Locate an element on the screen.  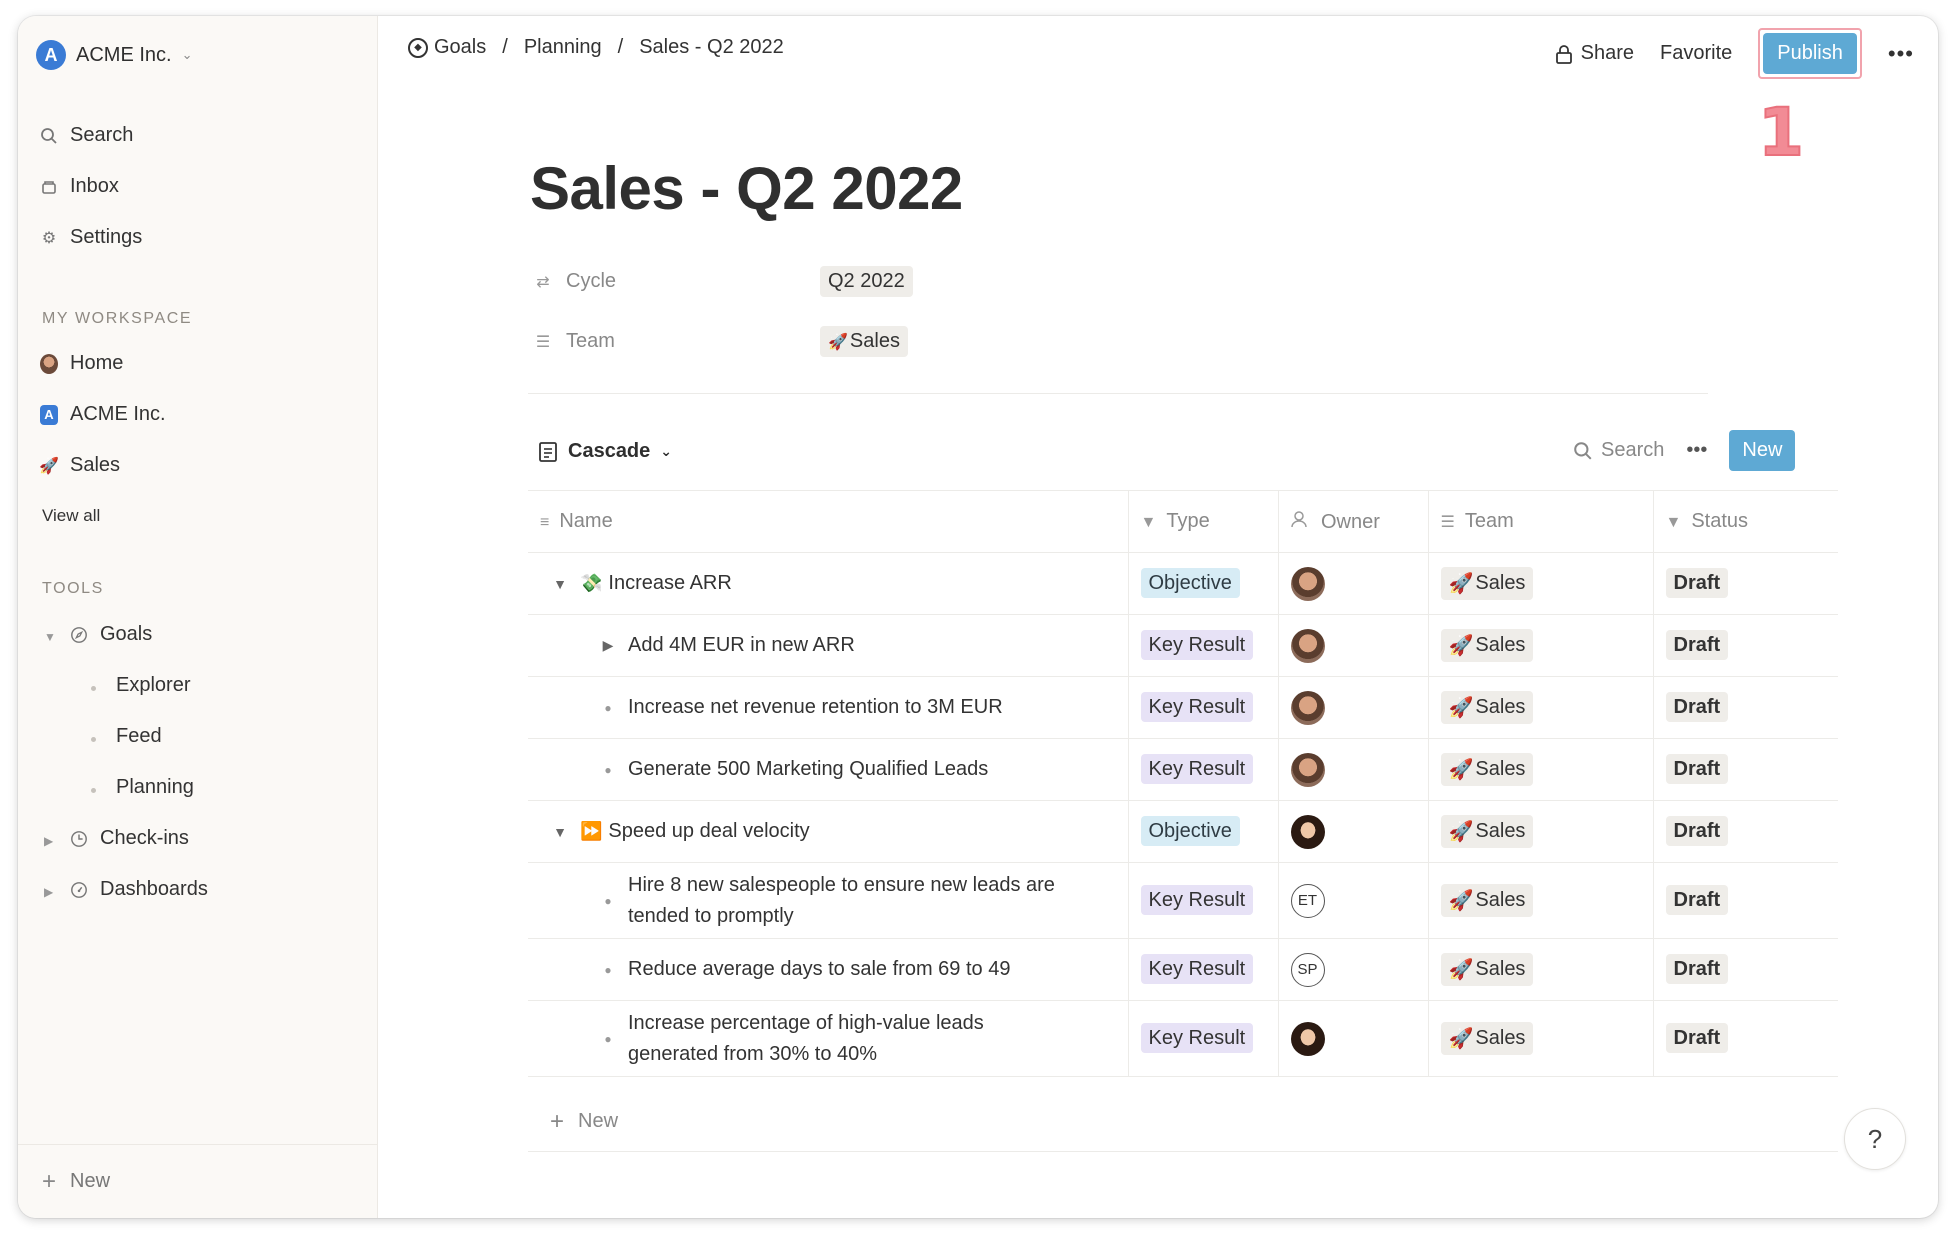
sidebar-item-checkins: Check-ins is located at coordinates (129, 838).